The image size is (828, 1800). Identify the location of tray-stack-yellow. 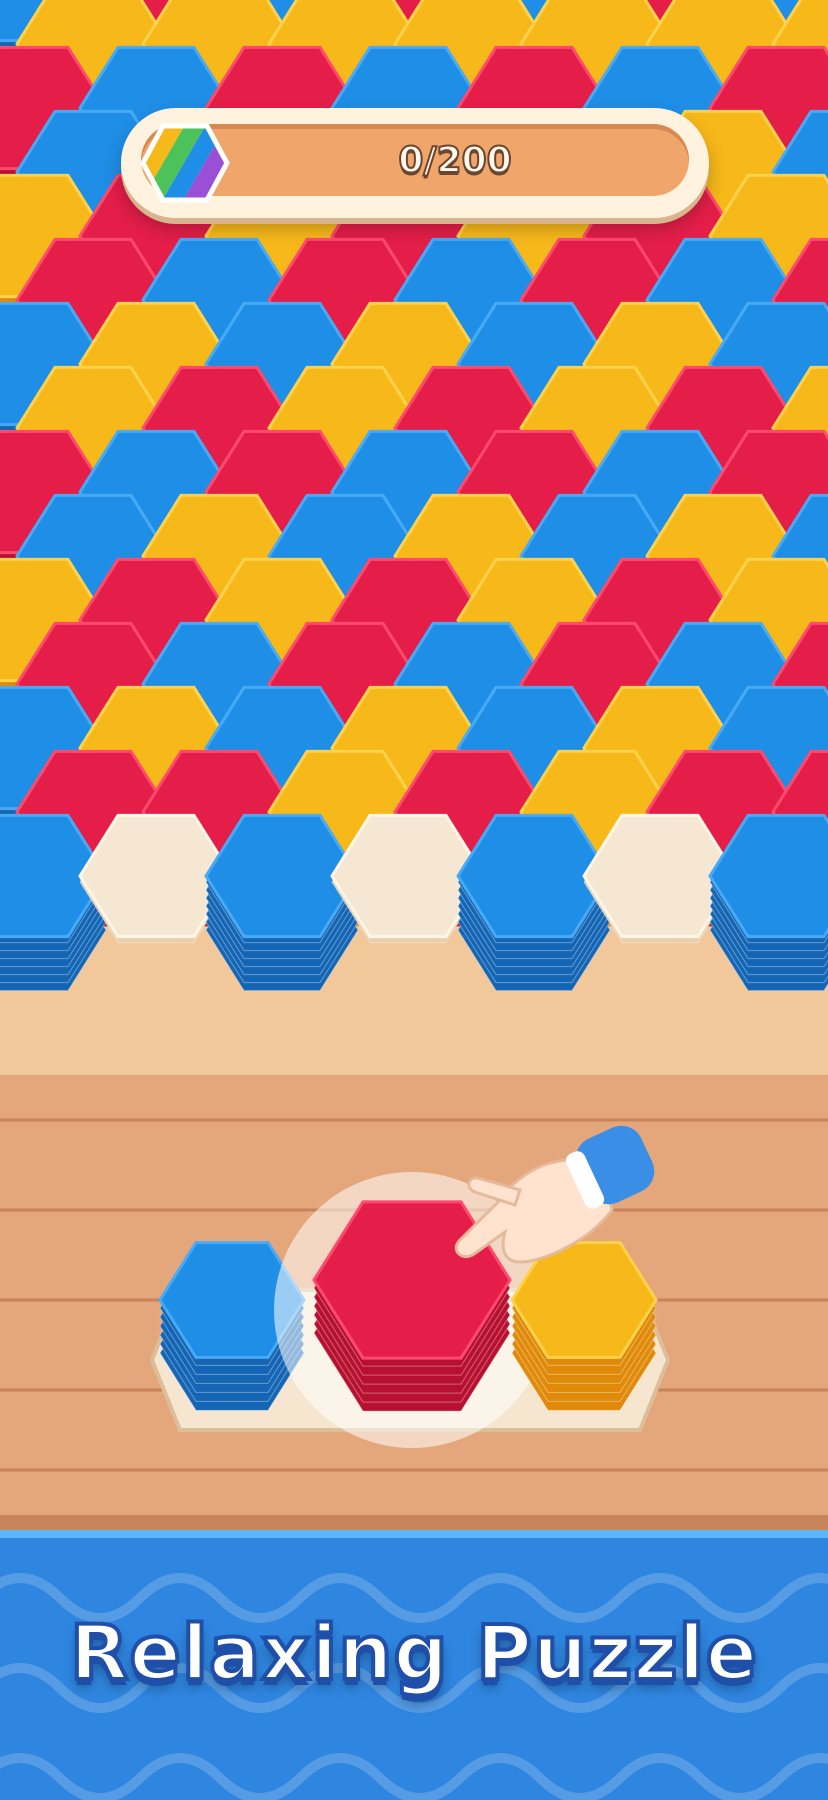
(584, 1326).